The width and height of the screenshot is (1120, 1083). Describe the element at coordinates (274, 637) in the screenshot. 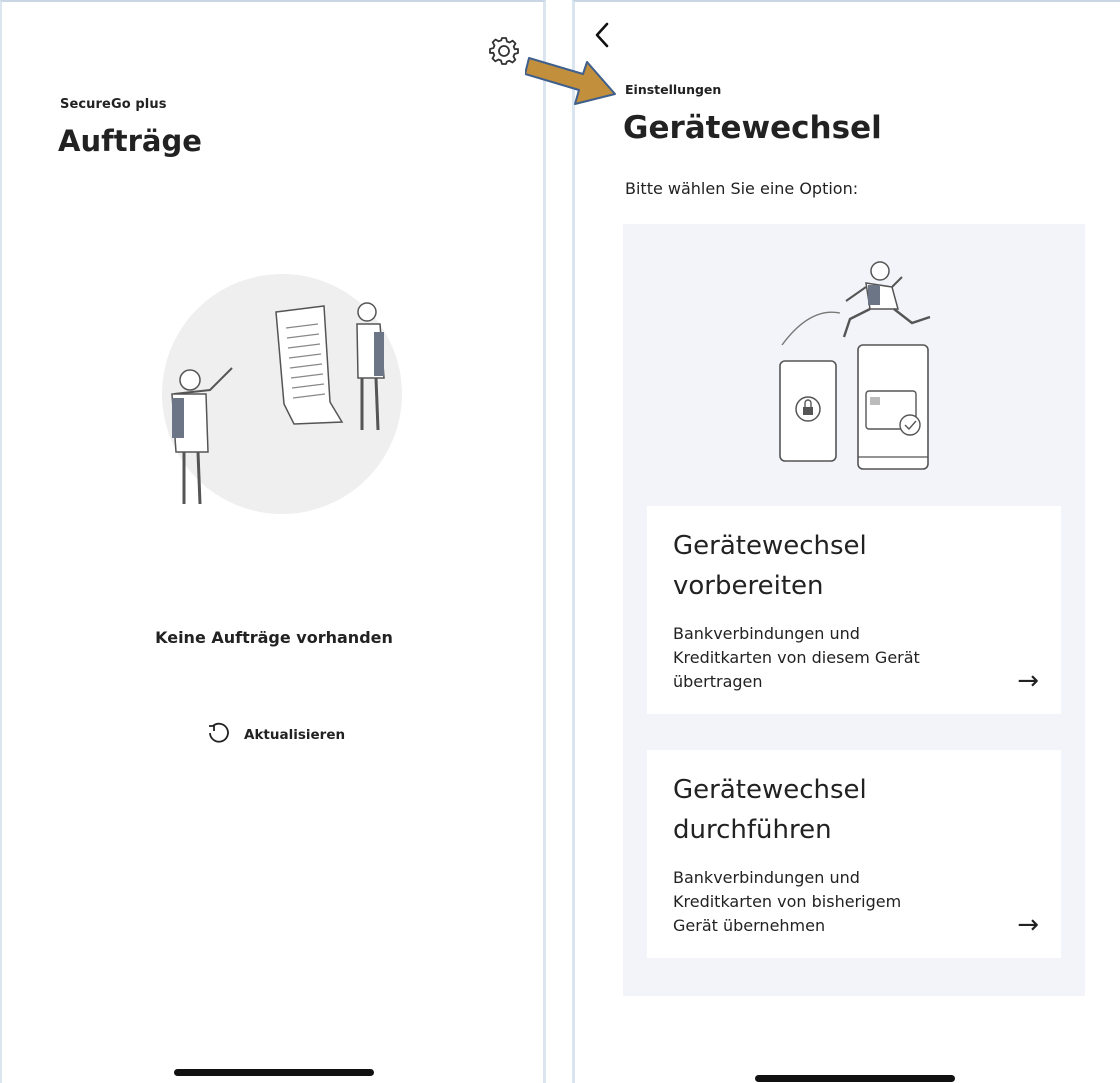

I see `empty-state-message: Keine Aufträge vorhanden` at that location.